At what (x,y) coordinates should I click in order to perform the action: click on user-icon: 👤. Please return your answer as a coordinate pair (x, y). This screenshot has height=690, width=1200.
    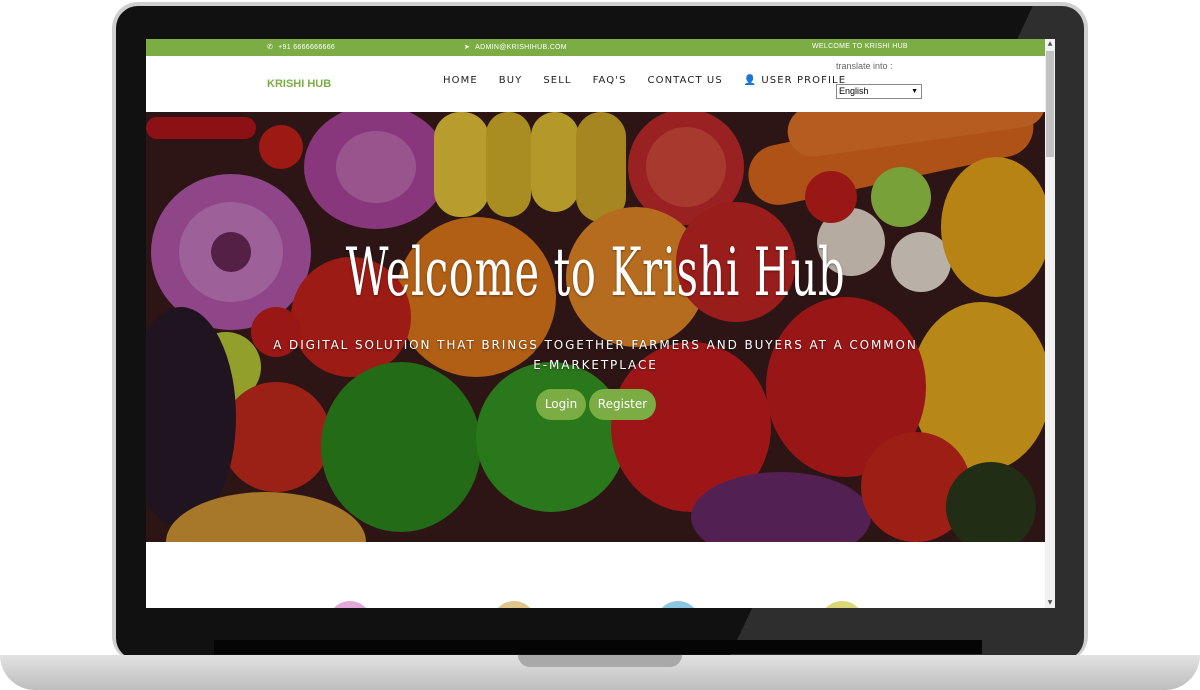
    Looking at the image, I should click on (750, 80).